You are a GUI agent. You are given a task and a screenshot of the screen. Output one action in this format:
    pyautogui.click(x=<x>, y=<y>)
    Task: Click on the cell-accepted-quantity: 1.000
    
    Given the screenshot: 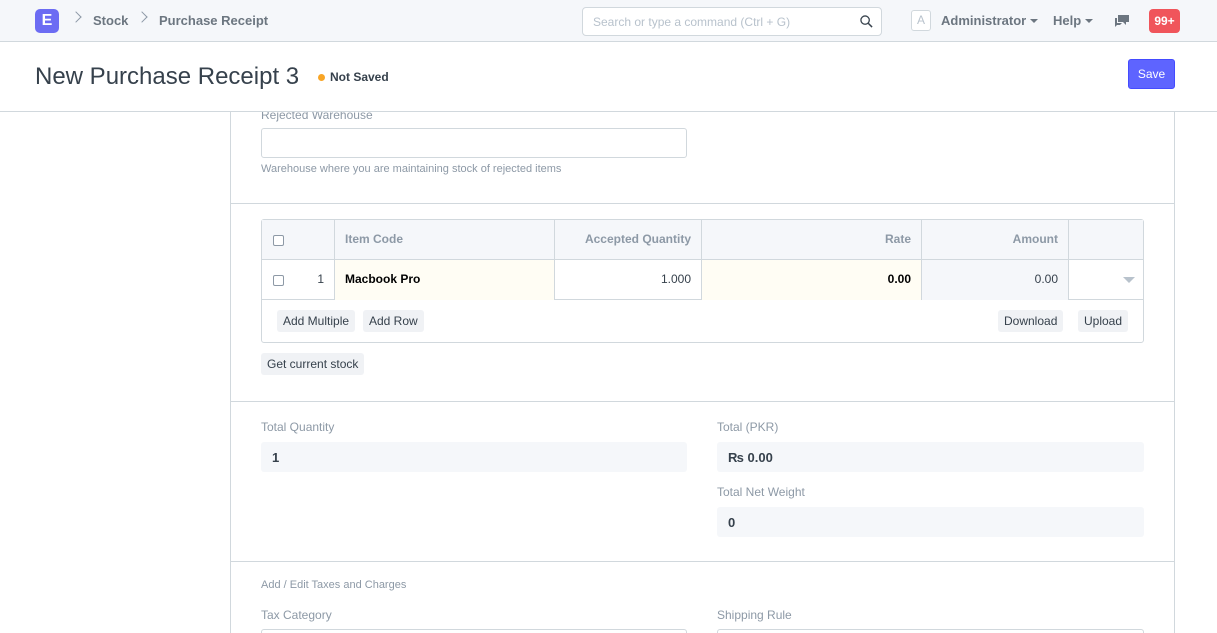 What is the action you would take?
    pyautogui.click(x=628, y=280)
    